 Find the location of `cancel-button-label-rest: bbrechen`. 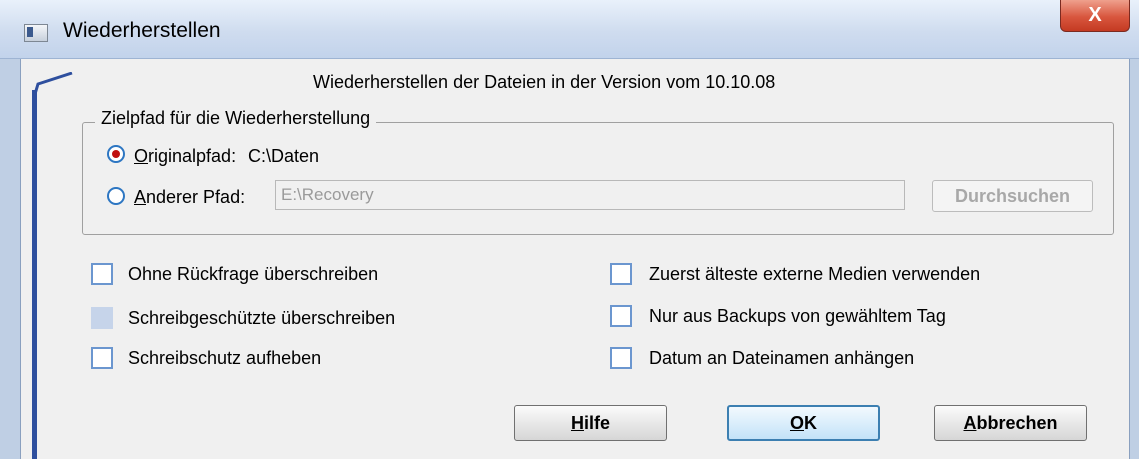

cancel-button-label-rest: bbrechen is located at coordinates (1017, 423).